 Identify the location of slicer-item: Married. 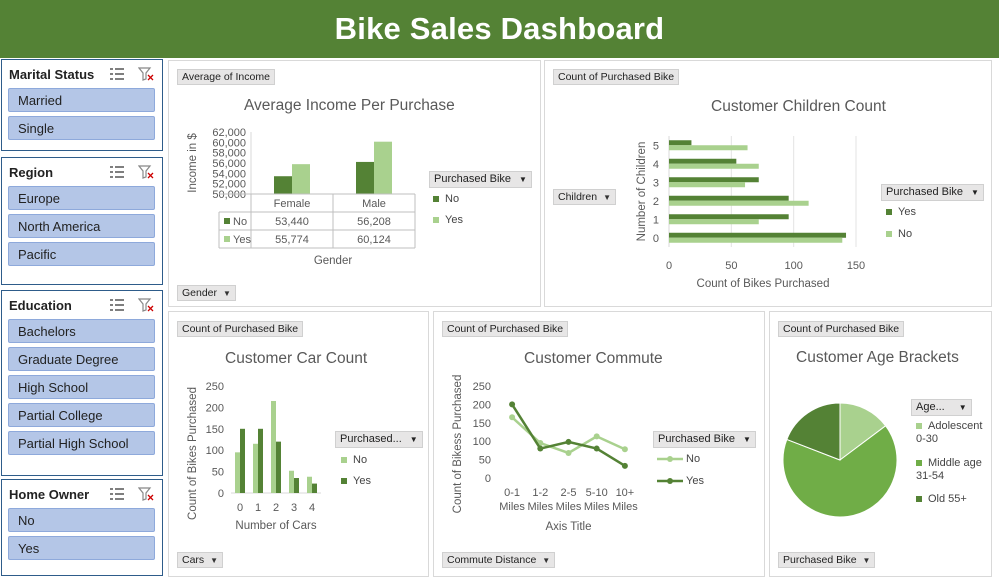
(81, 100).